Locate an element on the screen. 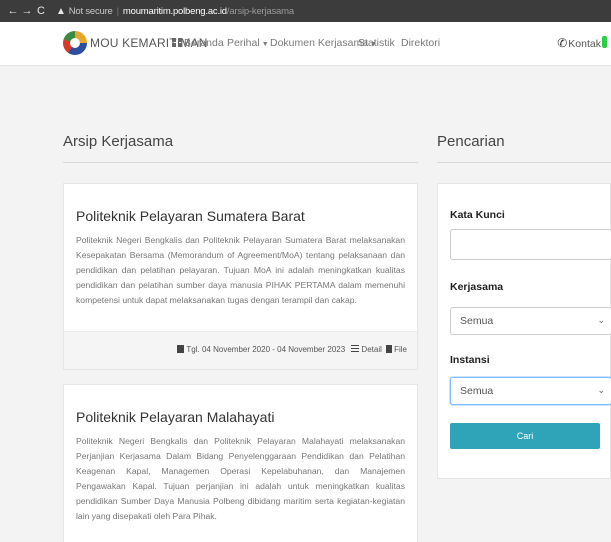  sidebar-title: Pencarian is located at coordinates (471, 141).